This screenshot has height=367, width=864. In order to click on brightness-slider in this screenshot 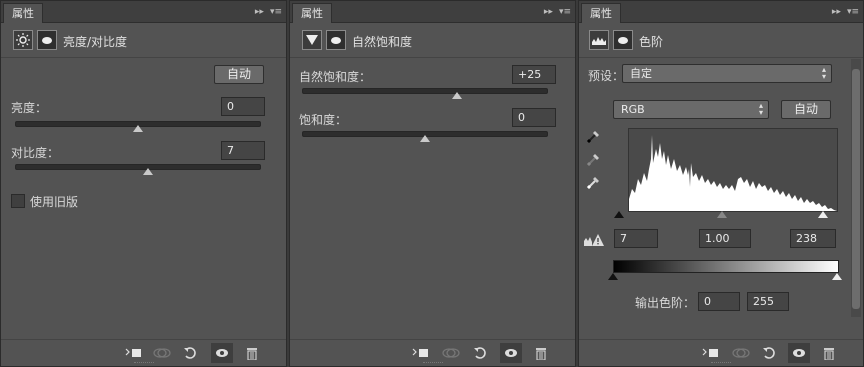, I will do `click(138, 126)`.